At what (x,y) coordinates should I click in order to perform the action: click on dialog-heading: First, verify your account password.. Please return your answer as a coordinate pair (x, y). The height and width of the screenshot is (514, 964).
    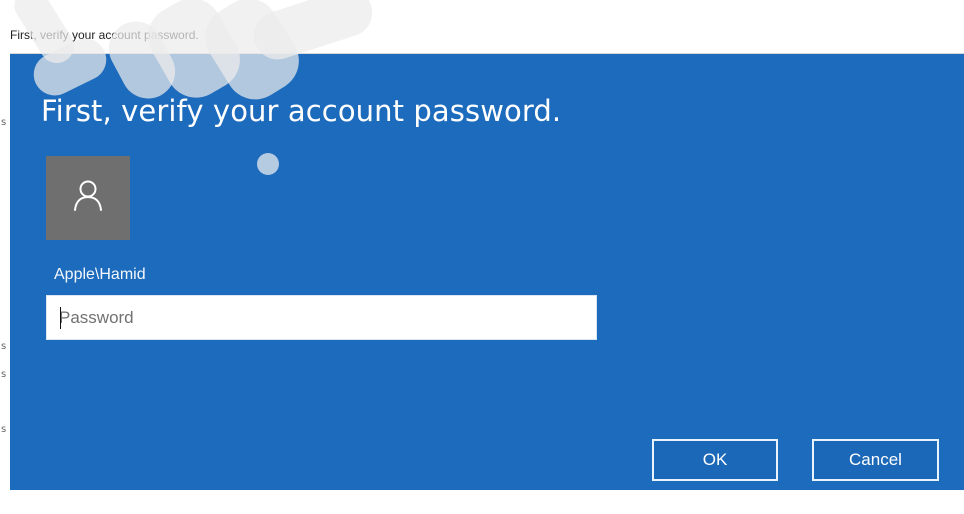
    Looking at the image, I should click on (301, 111).